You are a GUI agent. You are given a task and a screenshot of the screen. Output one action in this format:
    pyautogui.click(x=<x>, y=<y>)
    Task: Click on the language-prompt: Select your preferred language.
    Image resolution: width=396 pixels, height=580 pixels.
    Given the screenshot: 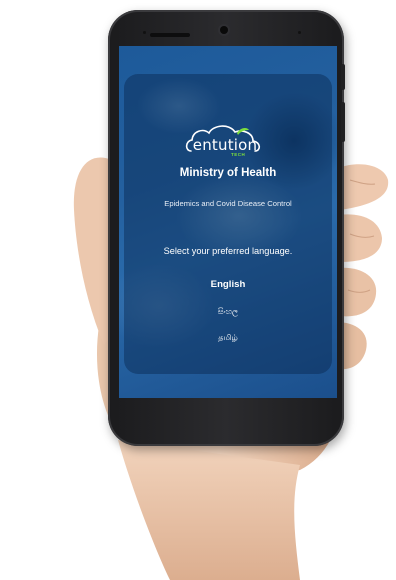 What is the action you would take?
    pyautogui.click(x=228, y=251)
    